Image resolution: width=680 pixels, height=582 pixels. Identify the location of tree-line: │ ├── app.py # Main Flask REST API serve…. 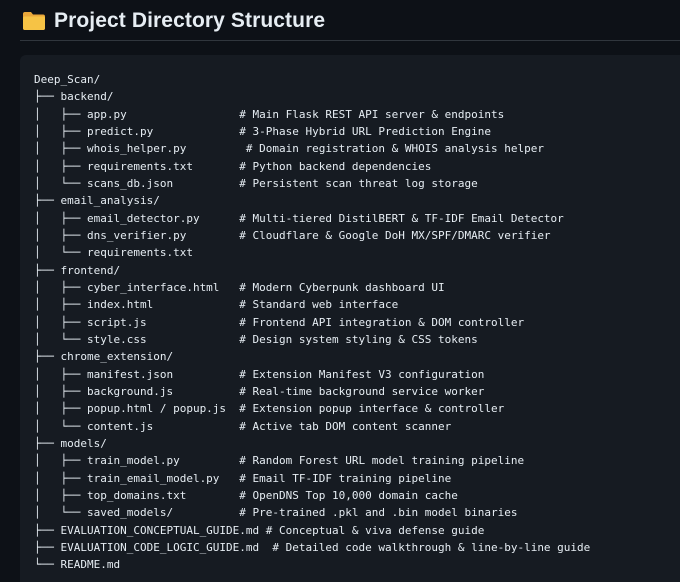
(269, 114).